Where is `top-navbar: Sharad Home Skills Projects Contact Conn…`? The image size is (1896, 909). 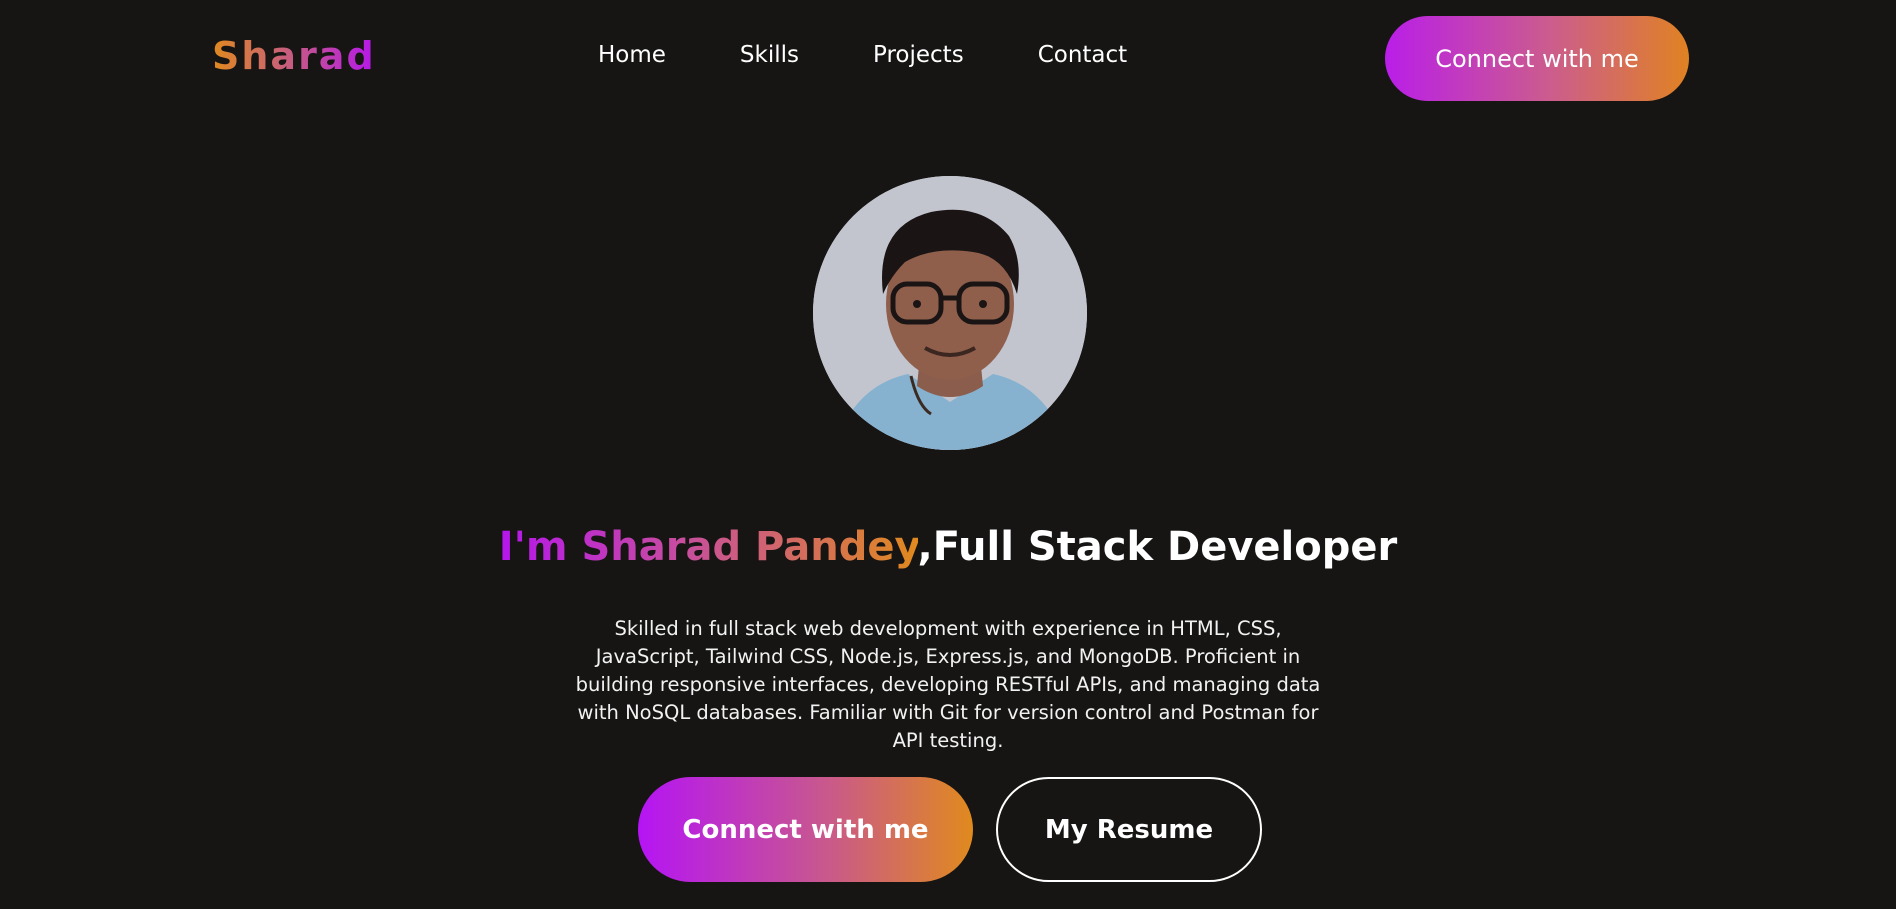 top-navbar: Sharad Home Skills Projects Contact Conn… is located at coordinates (948, 59).